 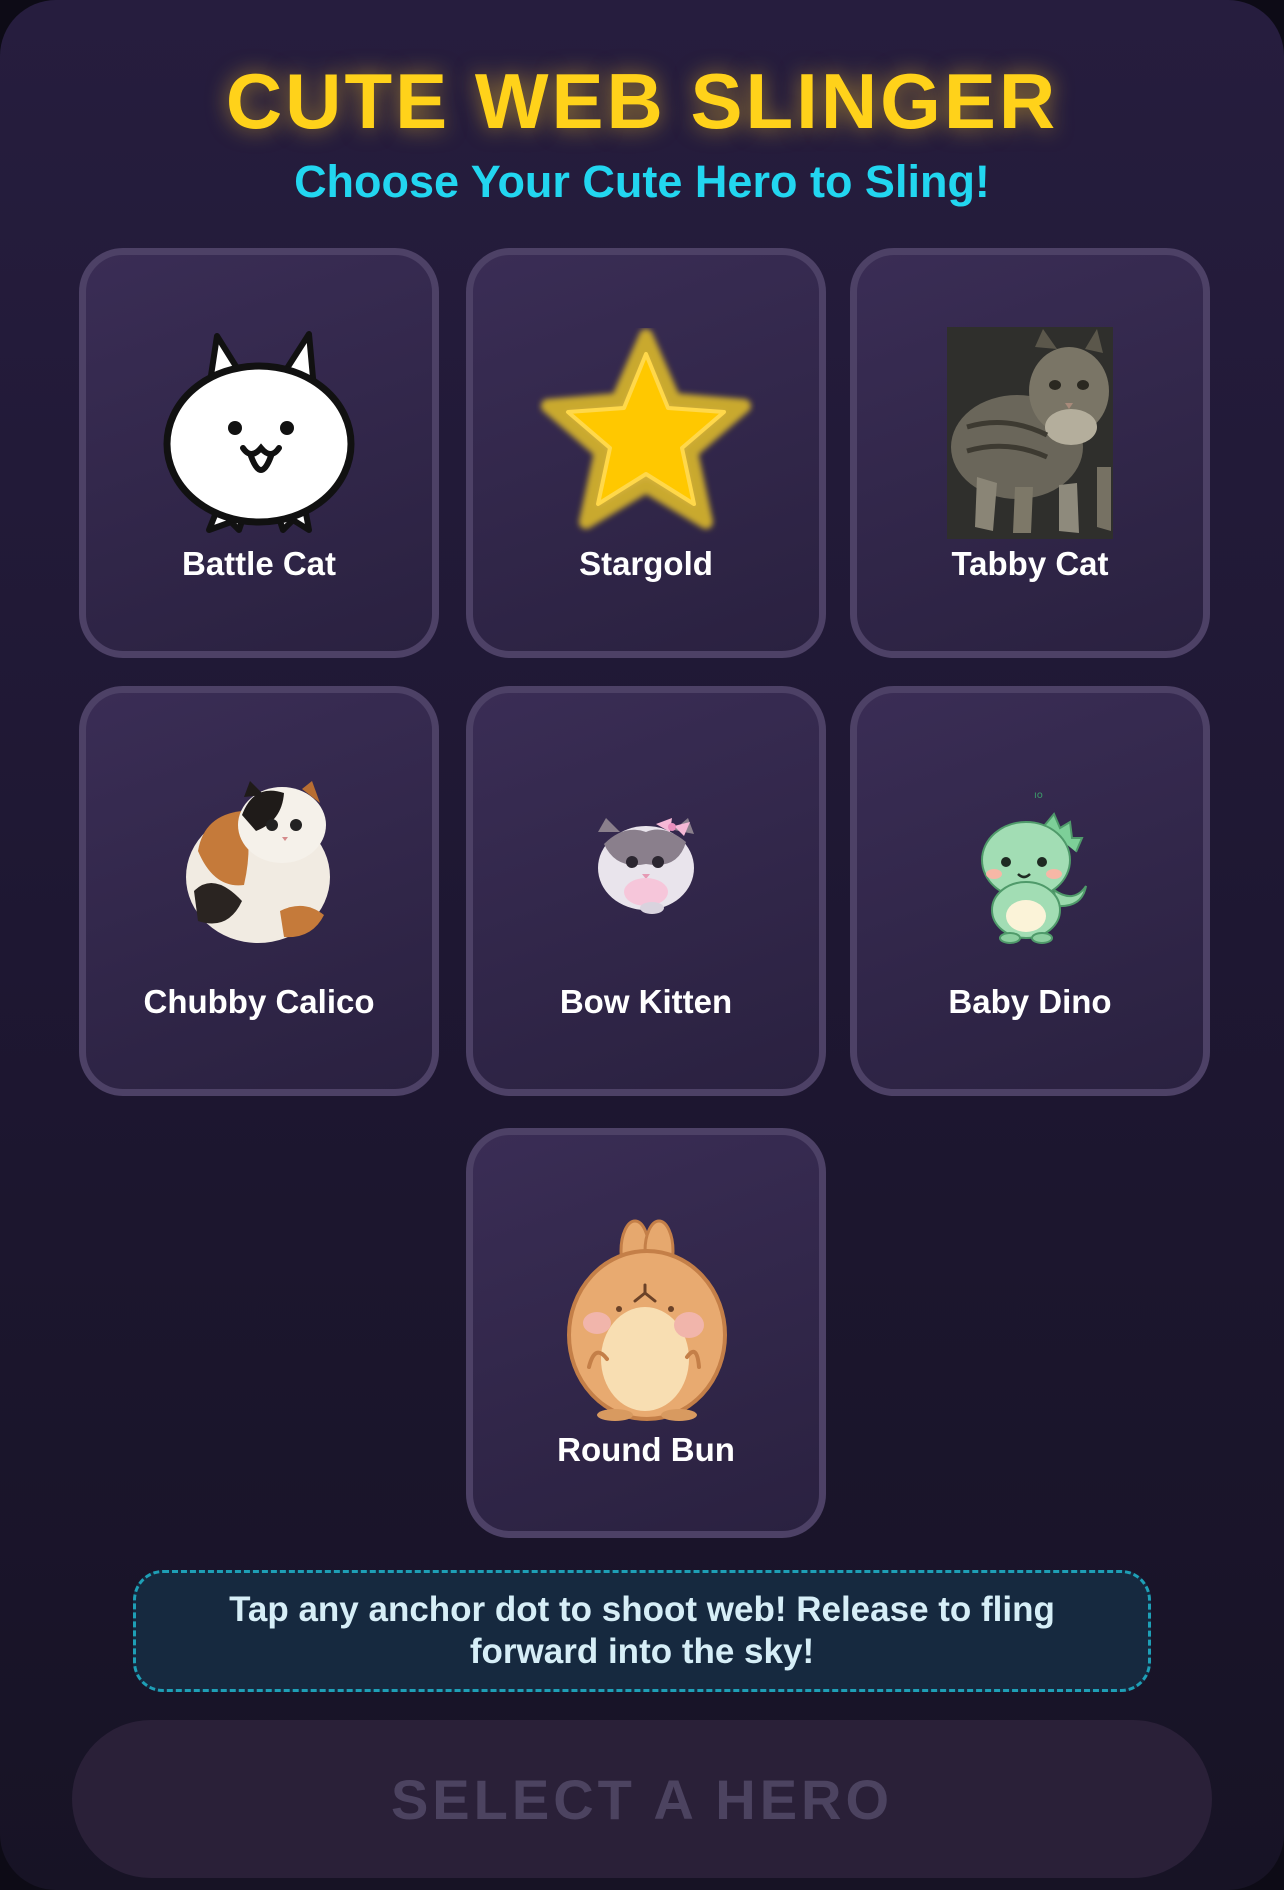 I want to click on hero-card-round-bun: Round Bun, so click(x=646, y=1333).